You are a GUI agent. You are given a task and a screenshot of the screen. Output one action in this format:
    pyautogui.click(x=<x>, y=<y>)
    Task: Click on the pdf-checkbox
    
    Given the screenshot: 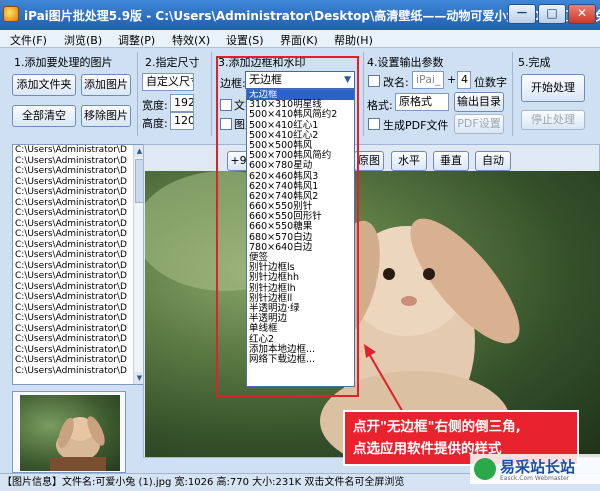 What is the action you would take?
    pyautogui.click(x=374, y=124)
    